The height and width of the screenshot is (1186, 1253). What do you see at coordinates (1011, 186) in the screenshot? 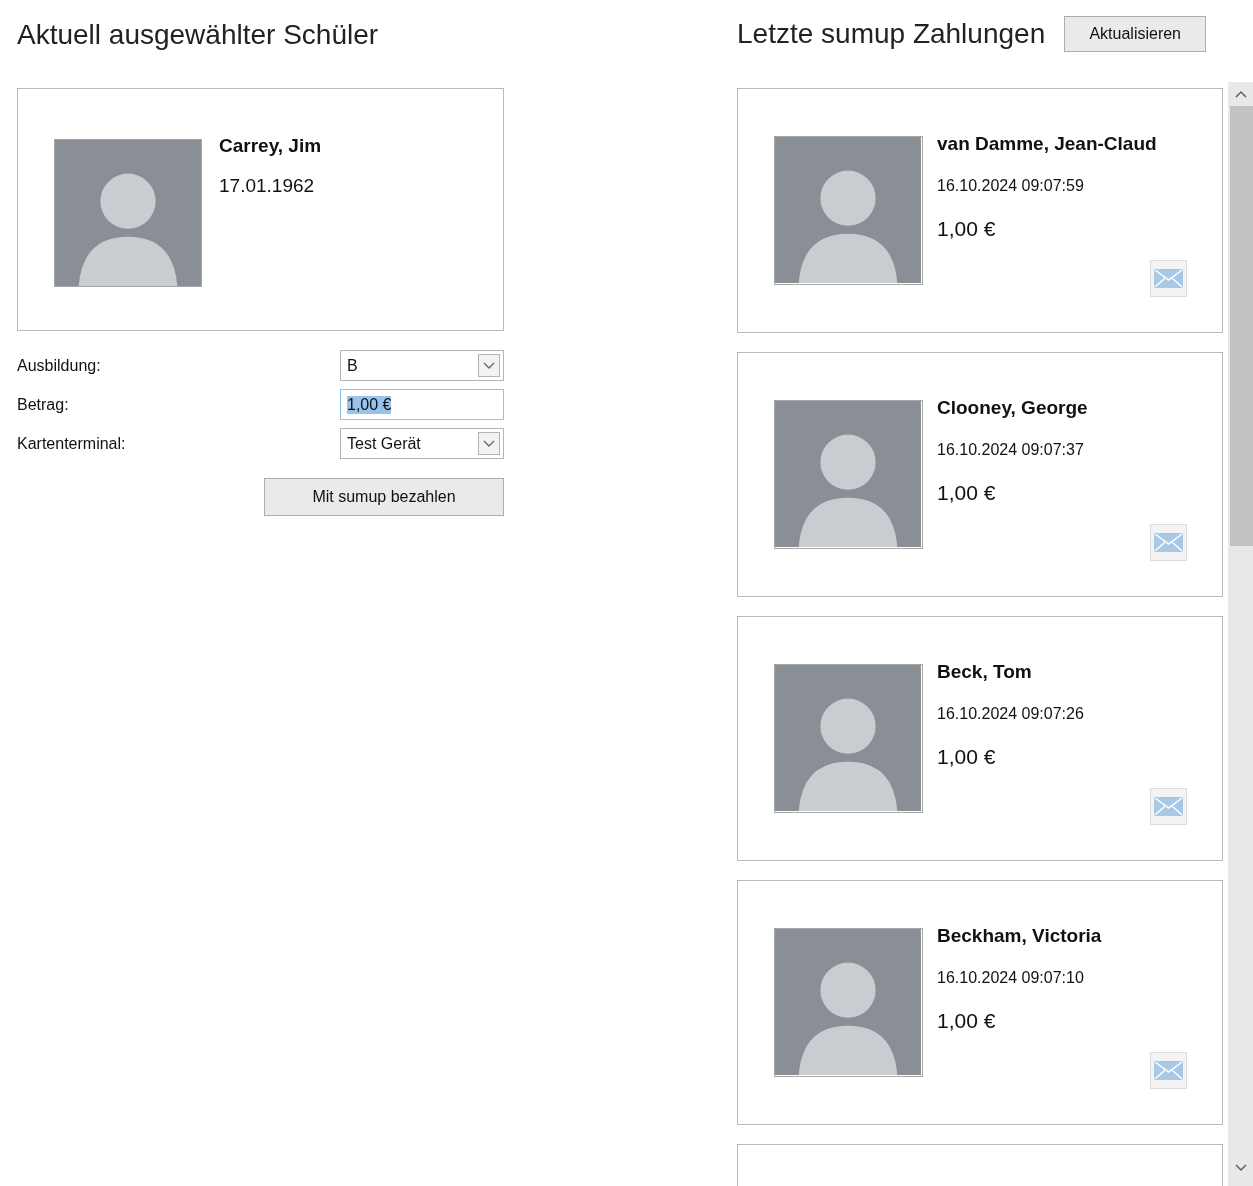
I see `payment-time: 16.10.2024 09:07:59` at bounding box center [1011, 186].